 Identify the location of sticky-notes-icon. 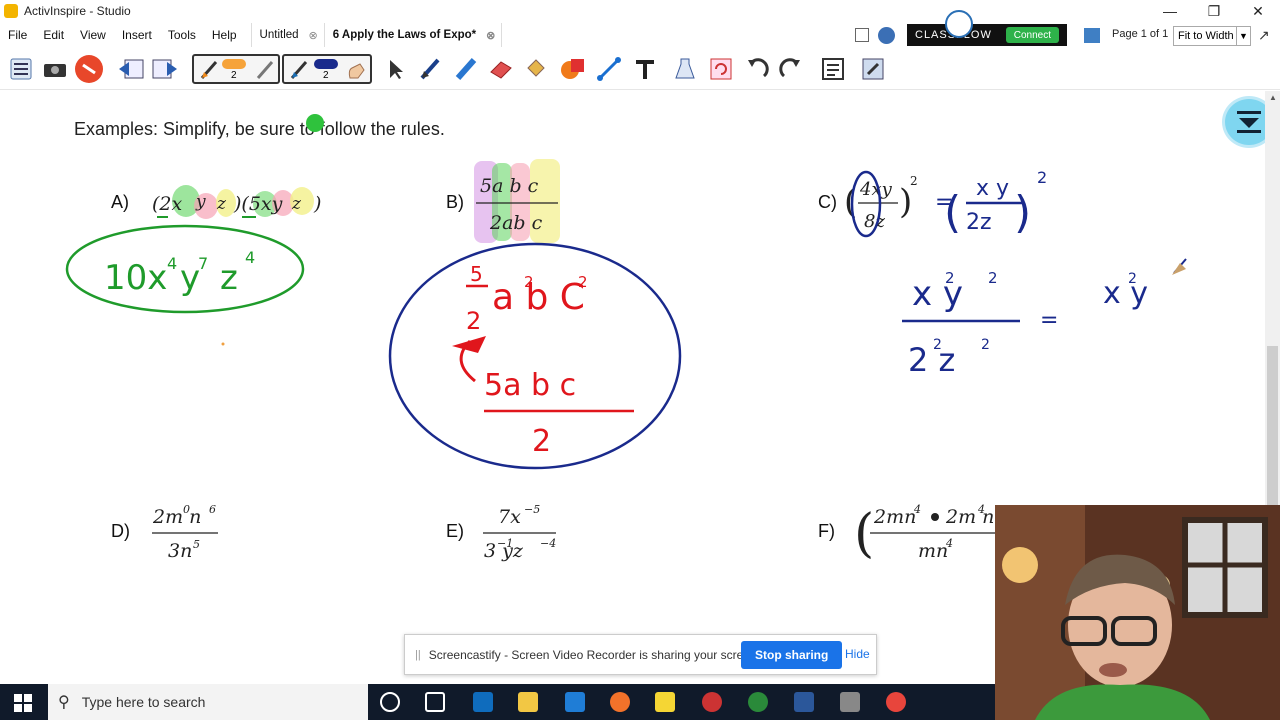
(665, 702).